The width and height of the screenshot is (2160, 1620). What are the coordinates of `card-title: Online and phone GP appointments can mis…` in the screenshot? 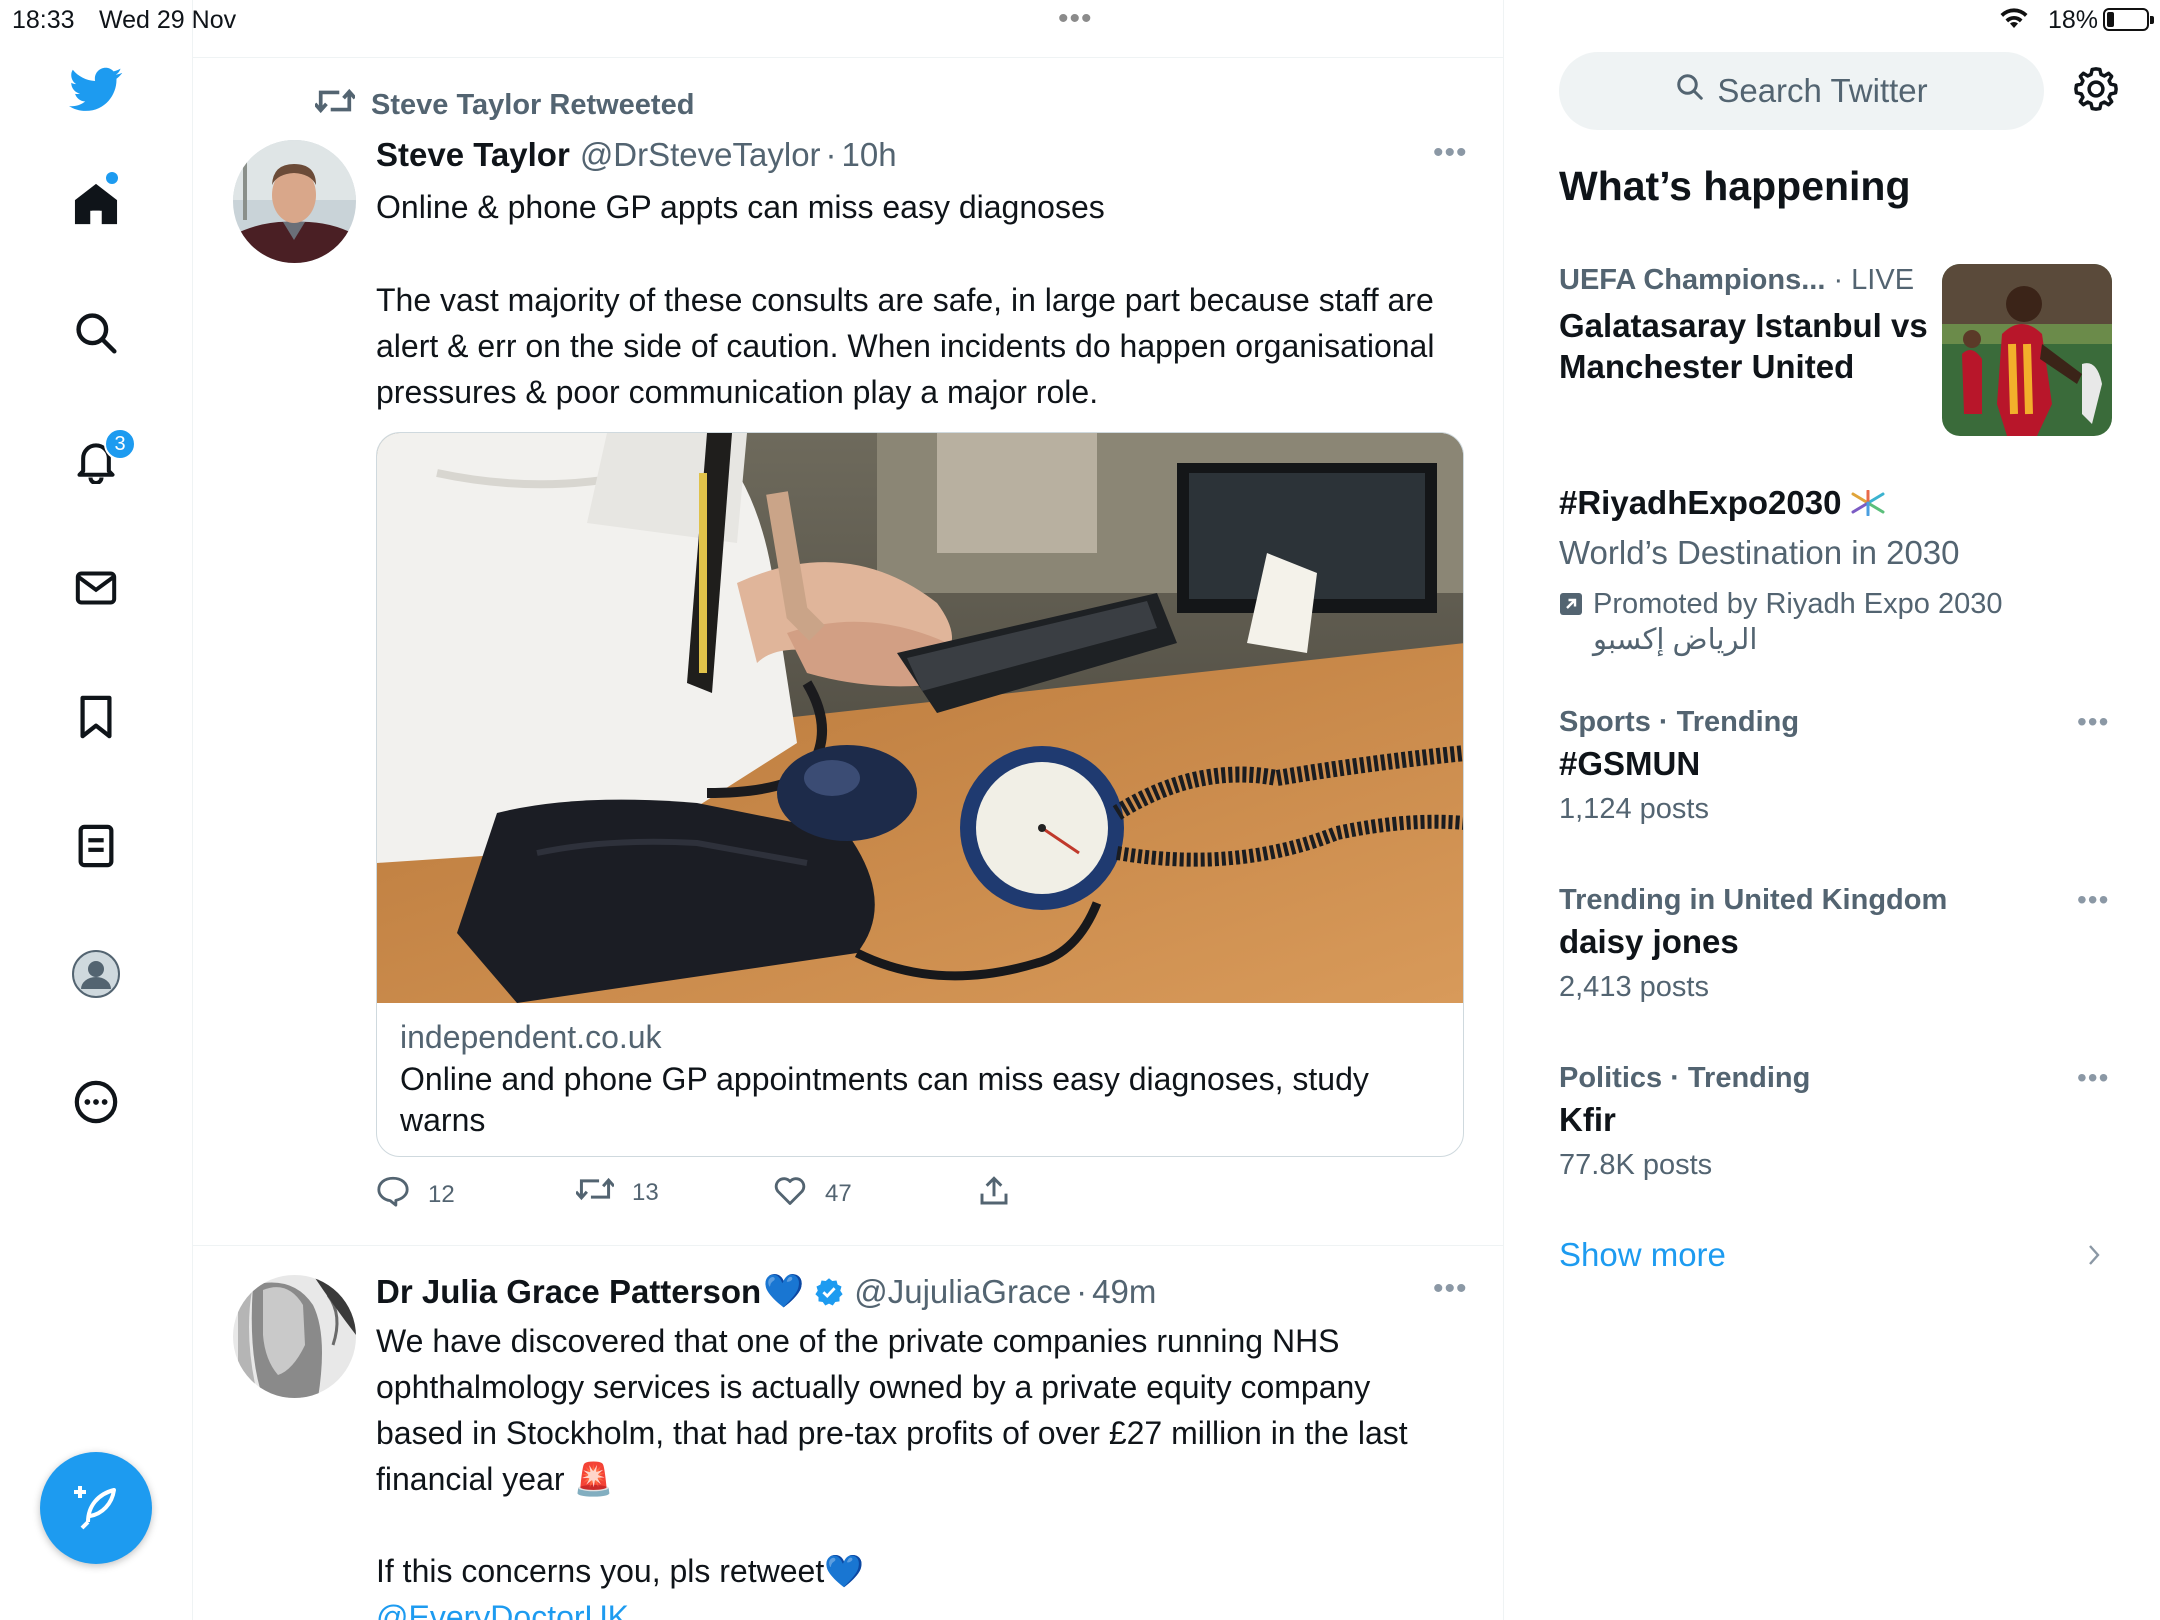 It's located at (884, 1099).